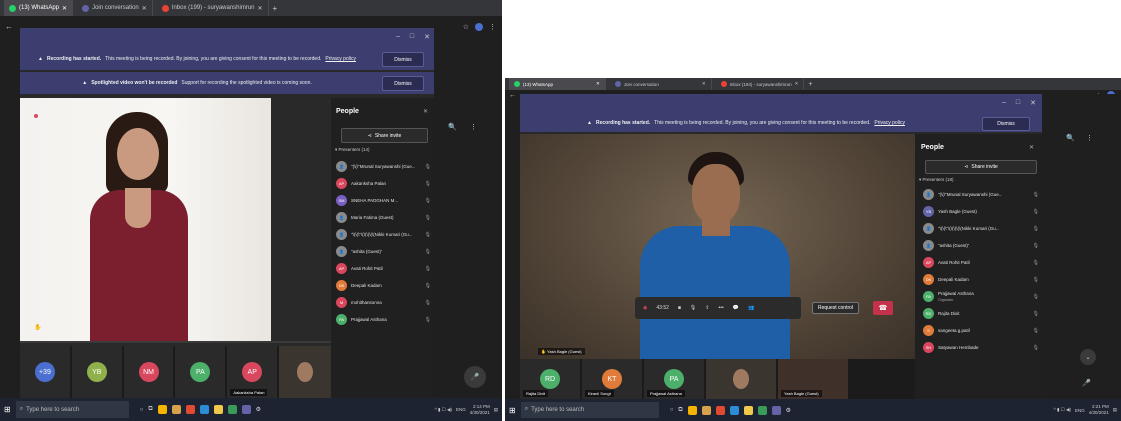  What do you see at coordinates (674, 379) in the screenshot?
I see `participant-tile: PA Prajjawal Asthana` at bounding box center [674, 379].